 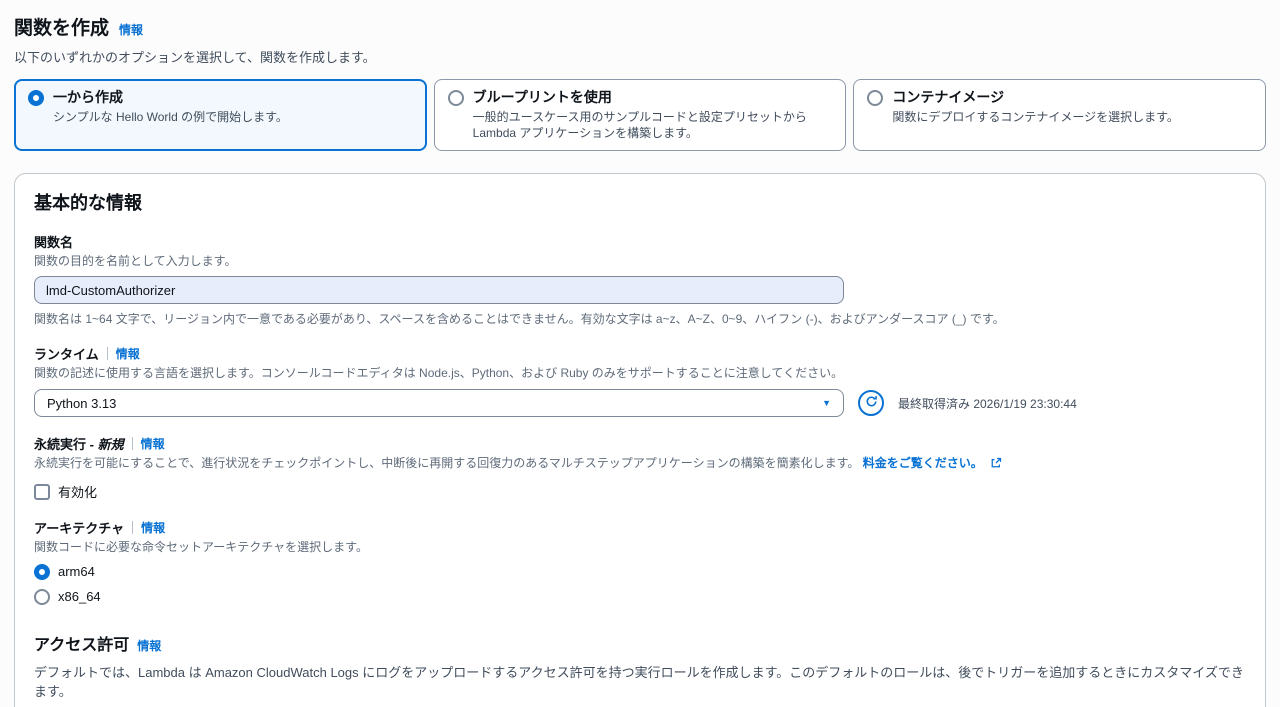 I want to click on checkbox-unchecked-icon, so click(x=42, y=491).